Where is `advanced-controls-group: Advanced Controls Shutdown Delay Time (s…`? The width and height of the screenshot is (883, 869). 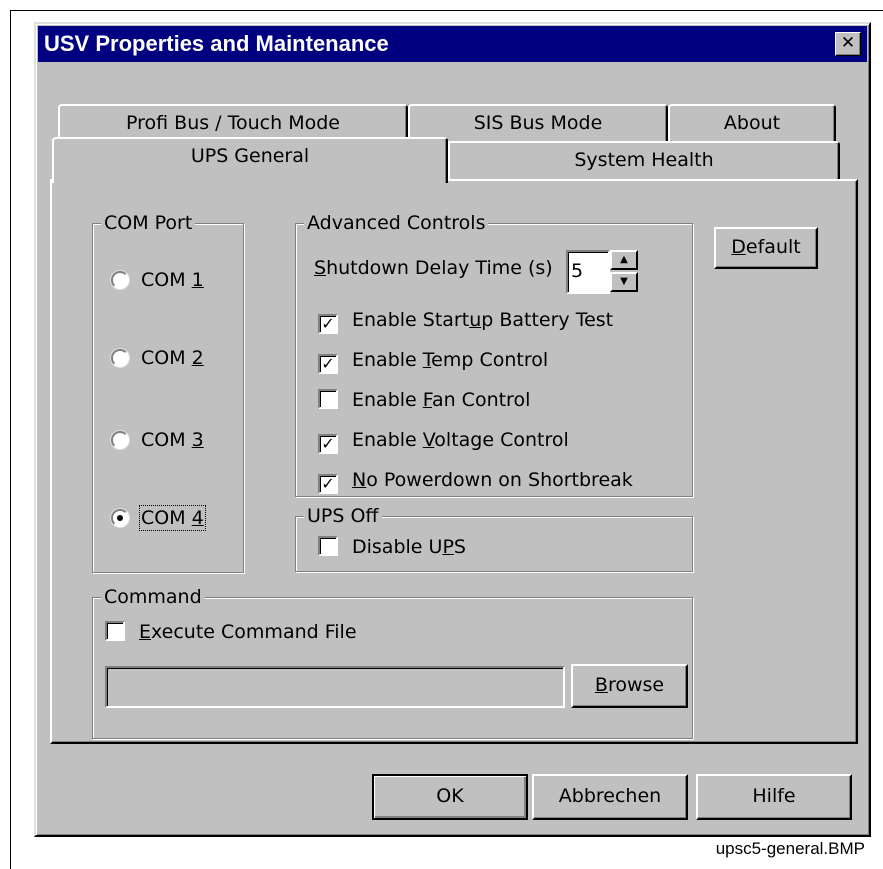 advanced-controls-group: Advanced Controls Shutdown Delay Time (s… is located at coordinates (494, 354).